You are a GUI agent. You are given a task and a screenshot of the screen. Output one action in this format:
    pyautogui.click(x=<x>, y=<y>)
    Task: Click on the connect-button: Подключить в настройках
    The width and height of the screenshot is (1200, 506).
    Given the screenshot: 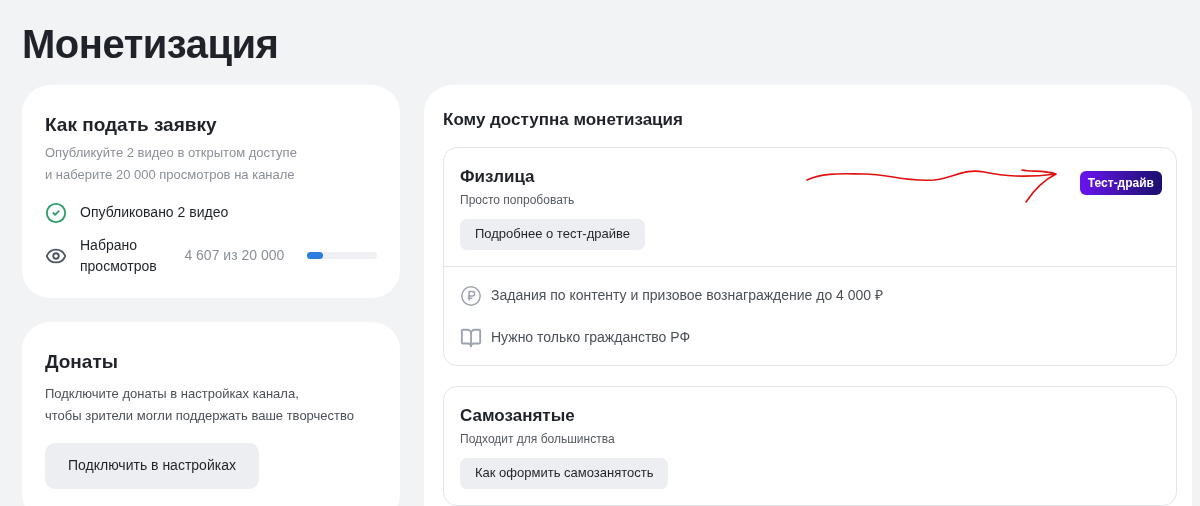 What is the action you would take?
    pyautogui.click(x=152, y=465)
    